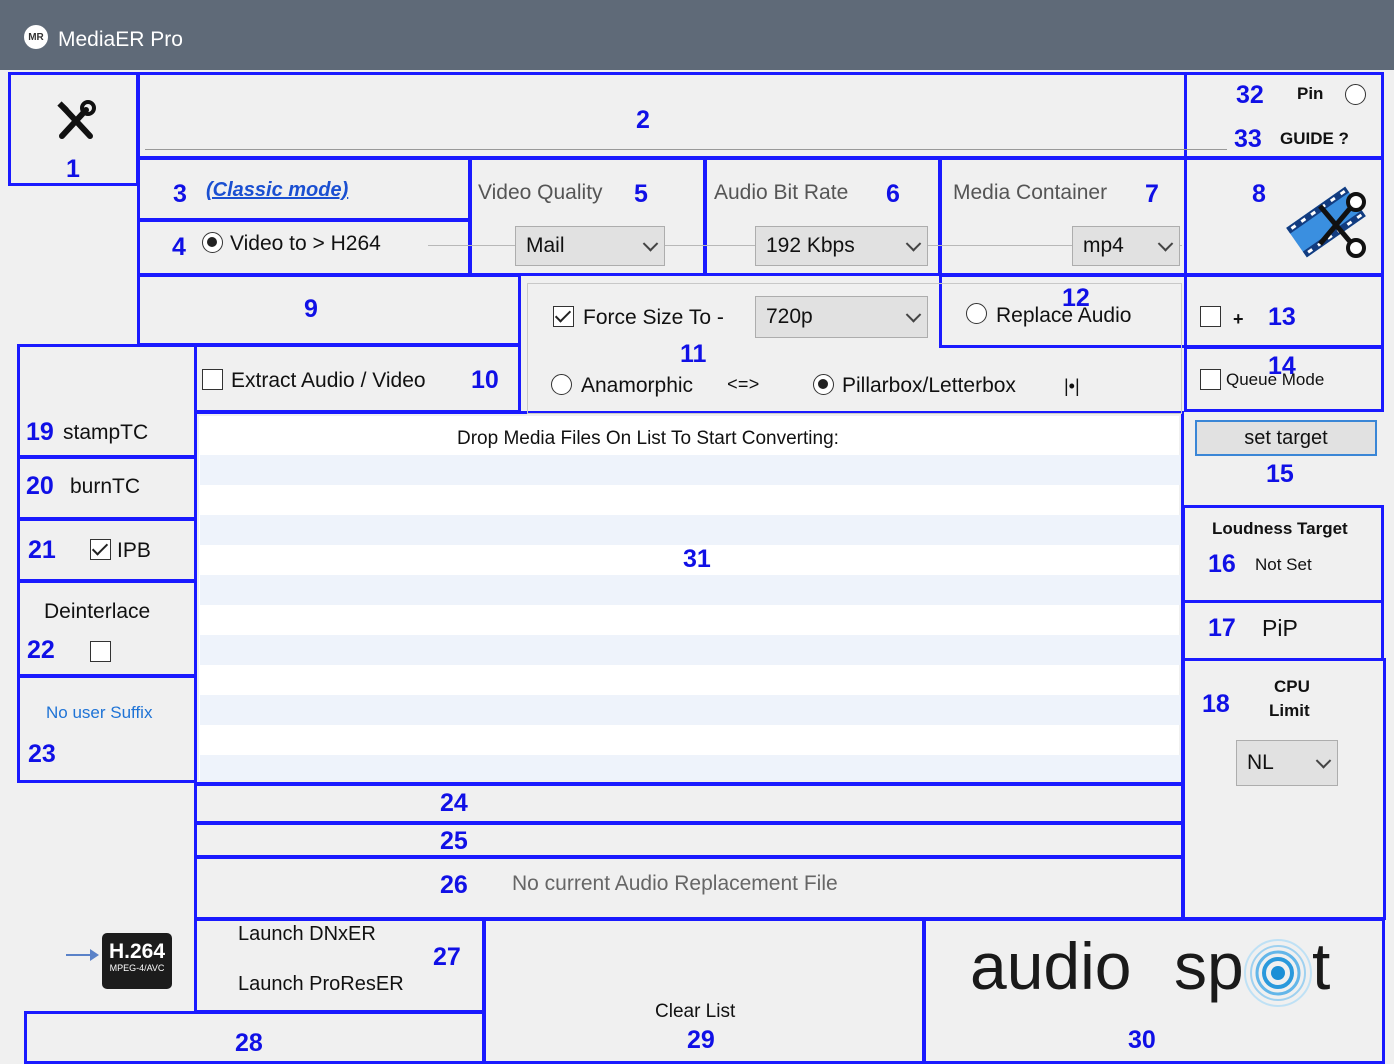  What do you see at coordinates (1283, 564) in the screenshot?
I see `loudness-value: Not Set` at bounding box center [1283, 564].